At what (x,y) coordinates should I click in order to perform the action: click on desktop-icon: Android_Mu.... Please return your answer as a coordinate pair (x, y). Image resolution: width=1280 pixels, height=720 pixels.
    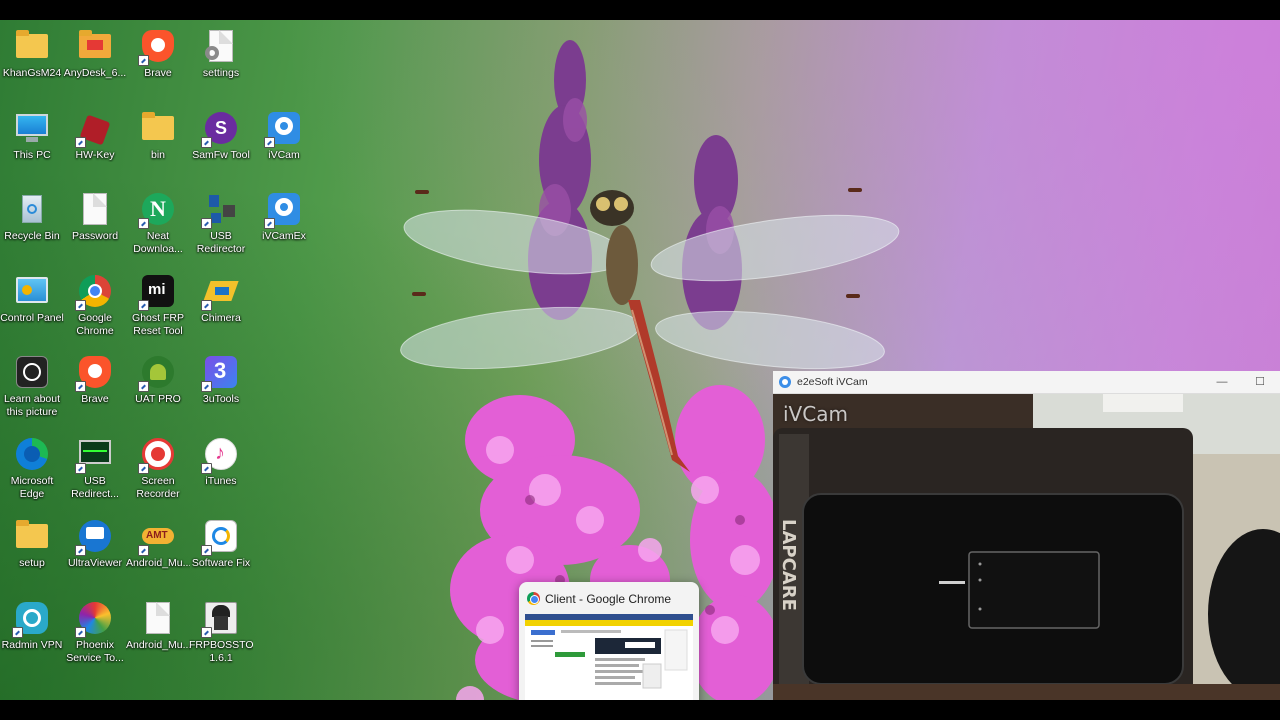
    Looking at the image, I should click on (158, 624).